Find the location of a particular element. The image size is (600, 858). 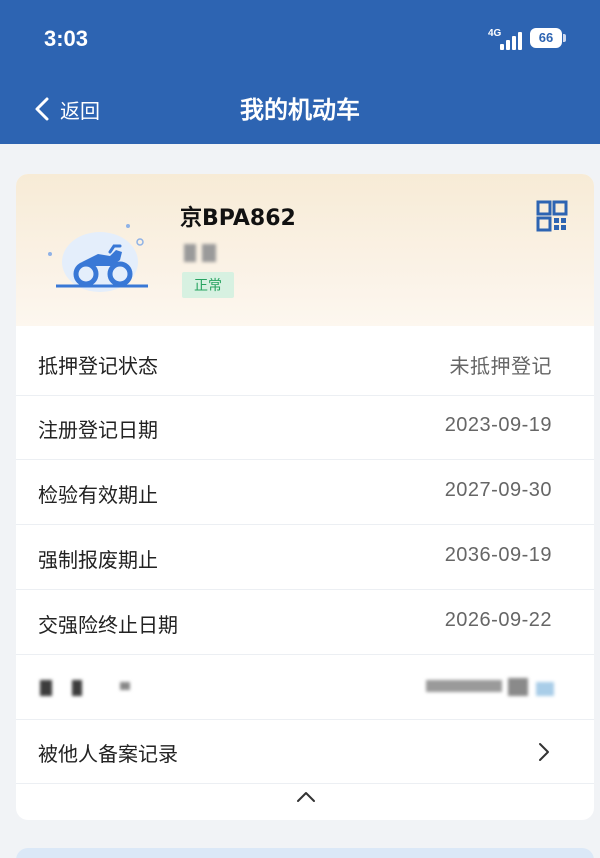

detail-value: 未抵押登记 is located at coordinates (500, 366).